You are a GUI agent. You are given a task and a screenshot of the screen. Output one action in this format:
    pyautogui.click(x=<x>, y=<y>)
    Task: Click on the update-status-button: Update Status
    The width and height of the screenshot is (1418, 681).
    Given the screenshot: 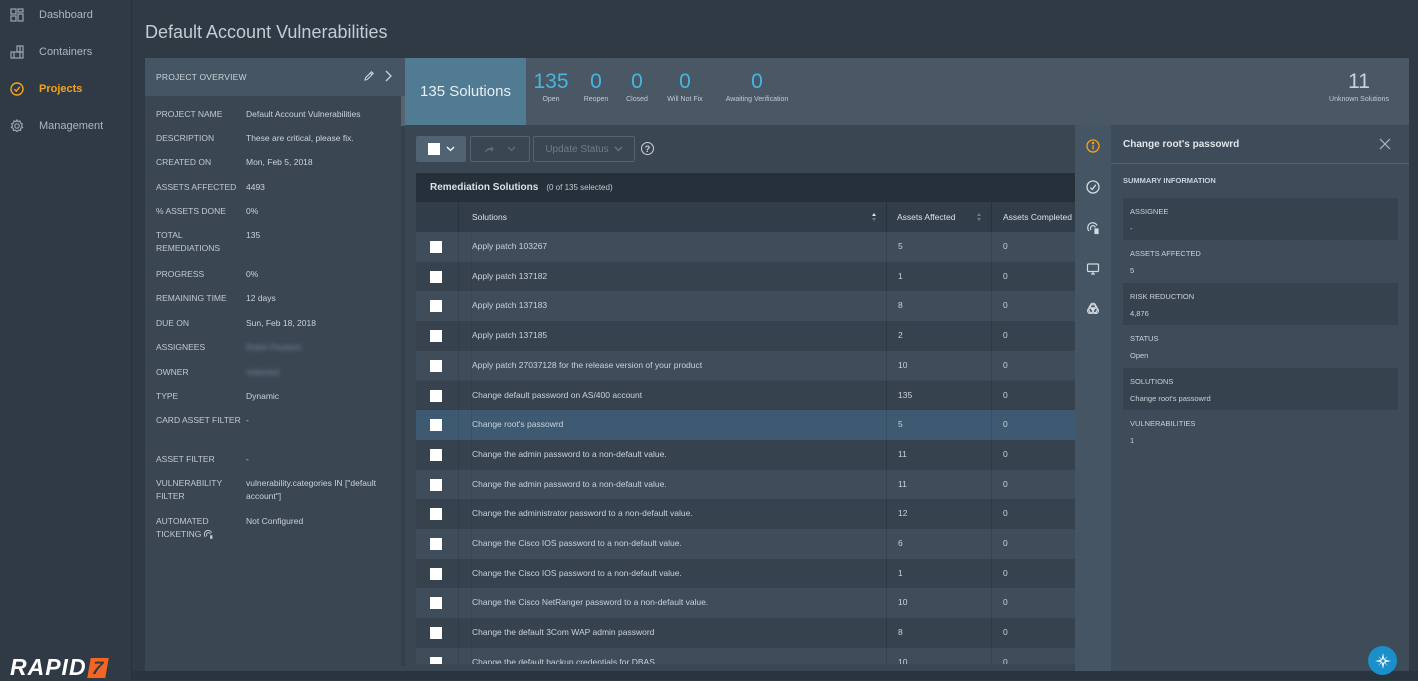 What is the action you would take?
    pyautogui.click(x=584, y=149)
    